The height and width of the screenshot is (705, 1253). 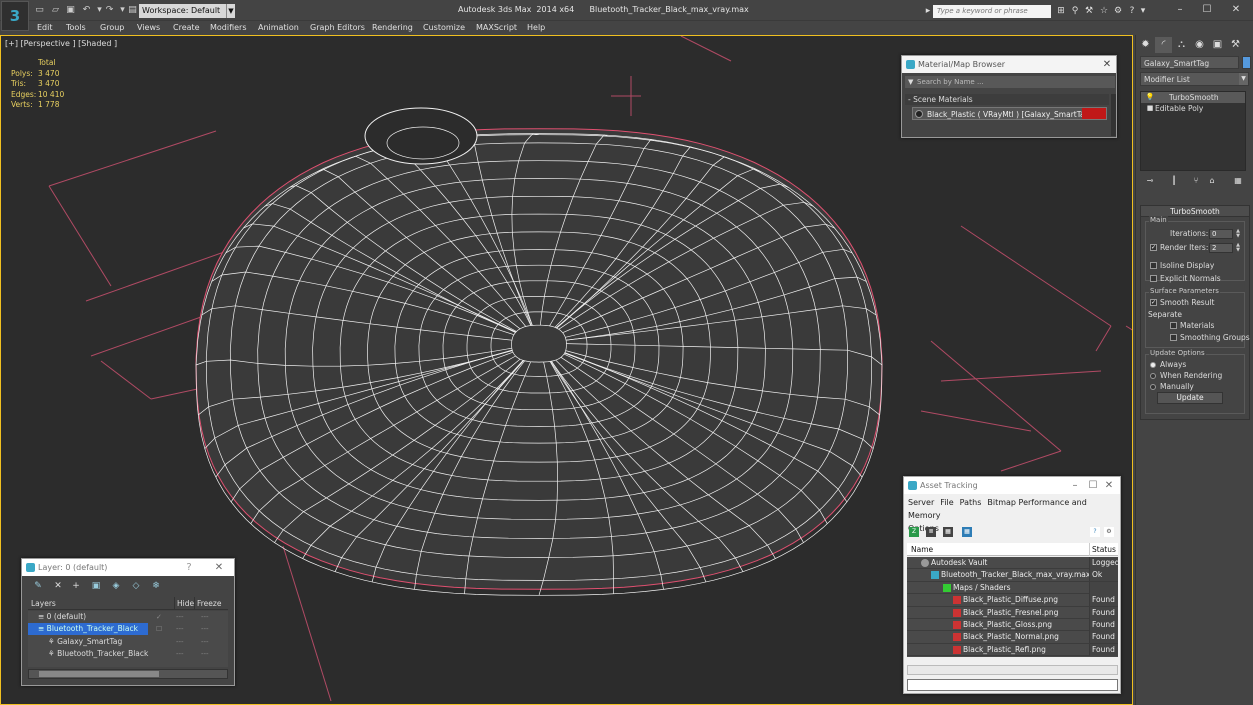 What do you see at coordinates (128, 642) in the screenshot?
I see `layer-row: ⚘ Galaxy_SmartTag --- ---` at bounding box center [128, 642].